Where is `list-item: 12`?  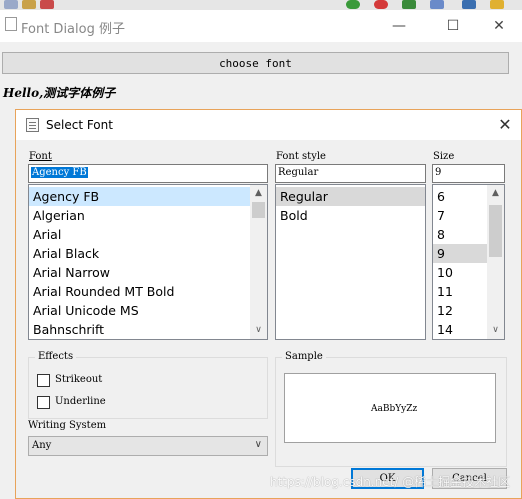 list-item: 12 is located at coordinates (460, 310).